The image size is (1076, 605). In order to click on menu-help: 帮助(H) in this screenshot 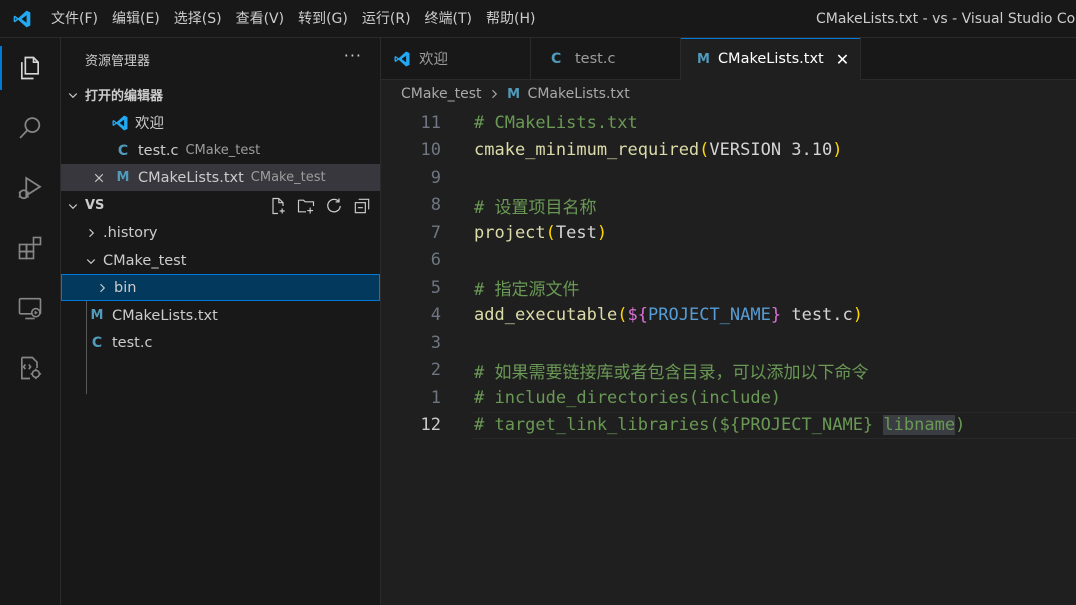, I will do `click(510, 19)`.